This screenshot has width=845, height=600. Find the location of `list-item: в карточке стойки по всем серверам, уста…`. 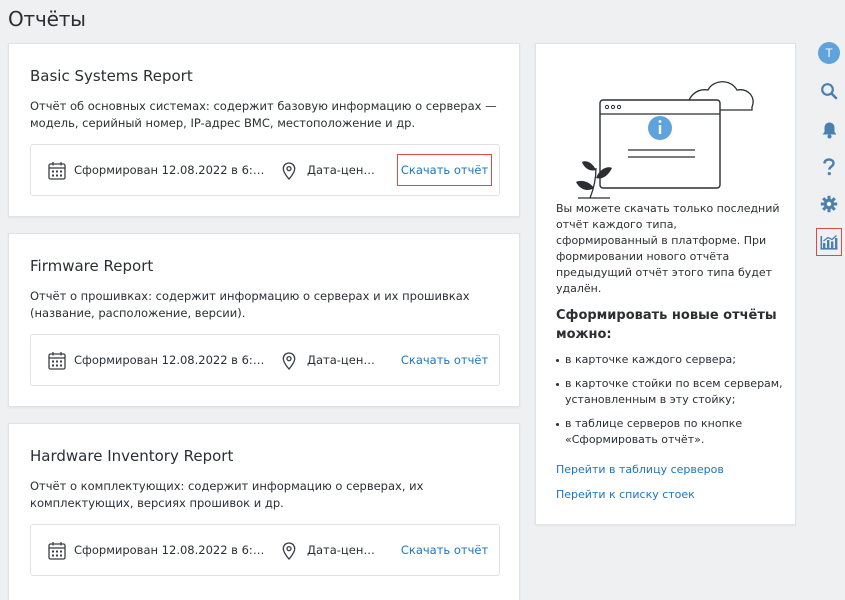

list-item: в карточке стойки по всем серверам, уста… is located at coordinates (670, 392).